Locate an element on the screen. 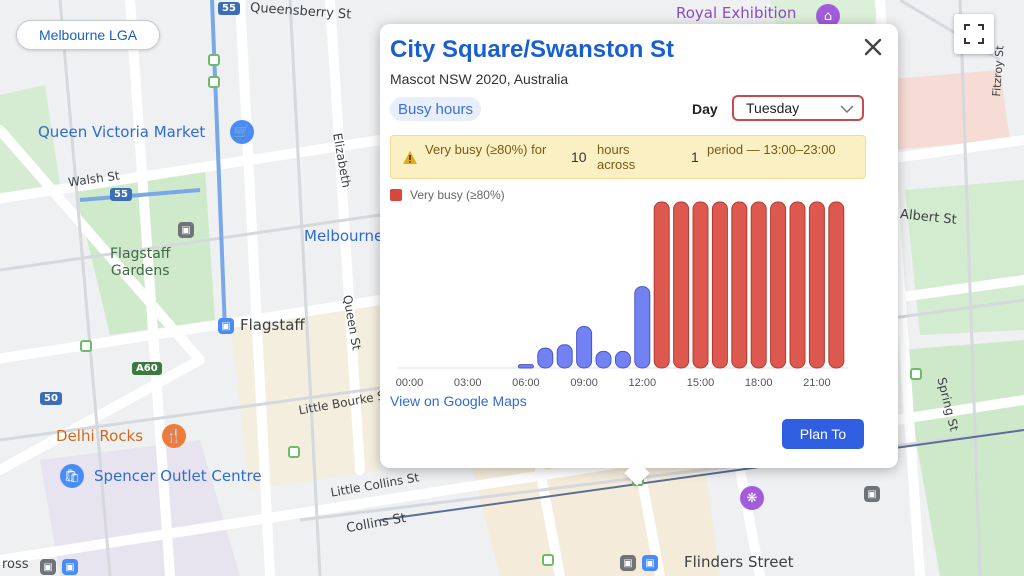 This screenshot has height=576, width=1024. x-tick-label: 21:00 is located at coordinates (817, 383).